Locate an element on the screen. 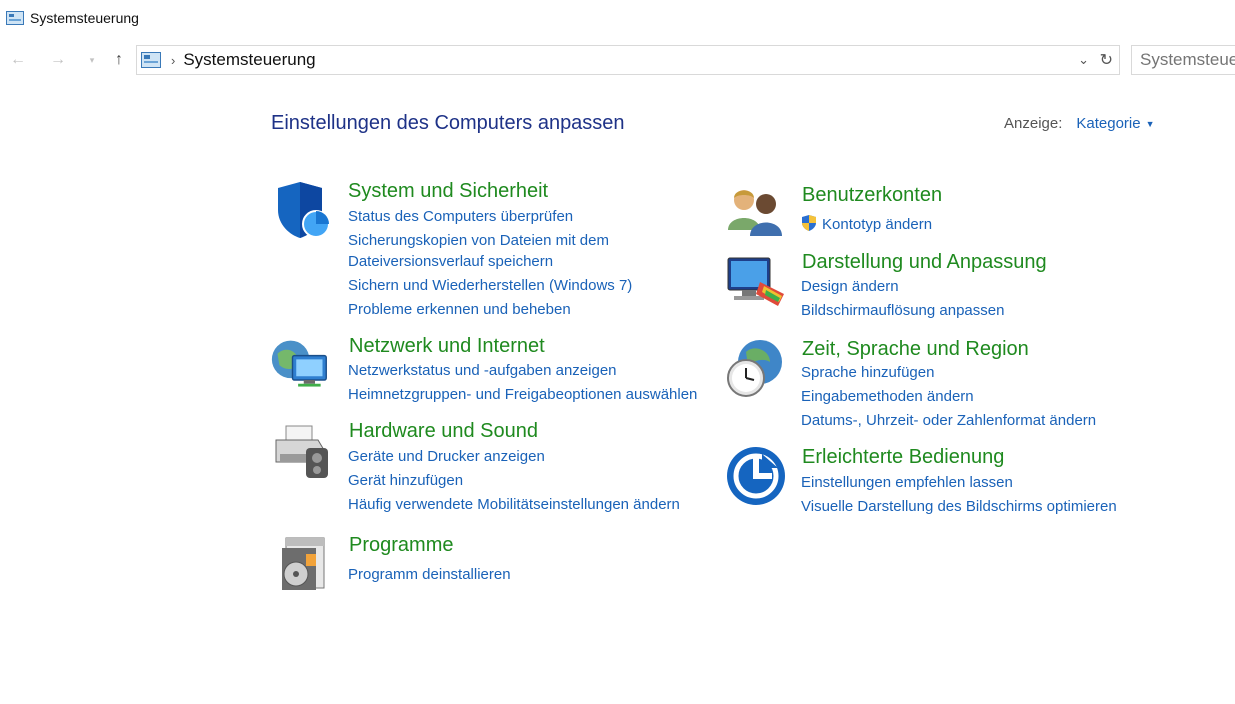 The height and width of the screenshot is (704, 1235). chevron-down-icon: ⌄ is located at coordinates (1083, 60).